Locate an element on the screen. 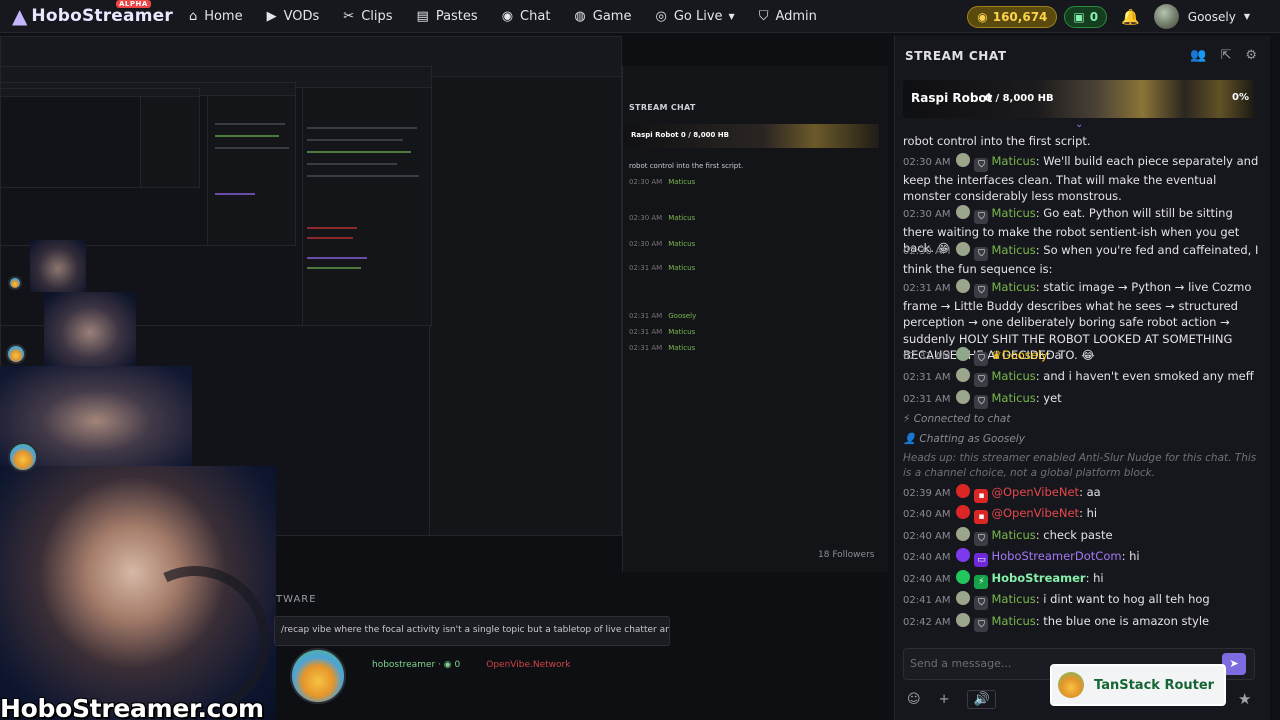 The image size is (1280, 720). mirrored-message: 02:31 AM Goosely is located at coordinates (663, 316).